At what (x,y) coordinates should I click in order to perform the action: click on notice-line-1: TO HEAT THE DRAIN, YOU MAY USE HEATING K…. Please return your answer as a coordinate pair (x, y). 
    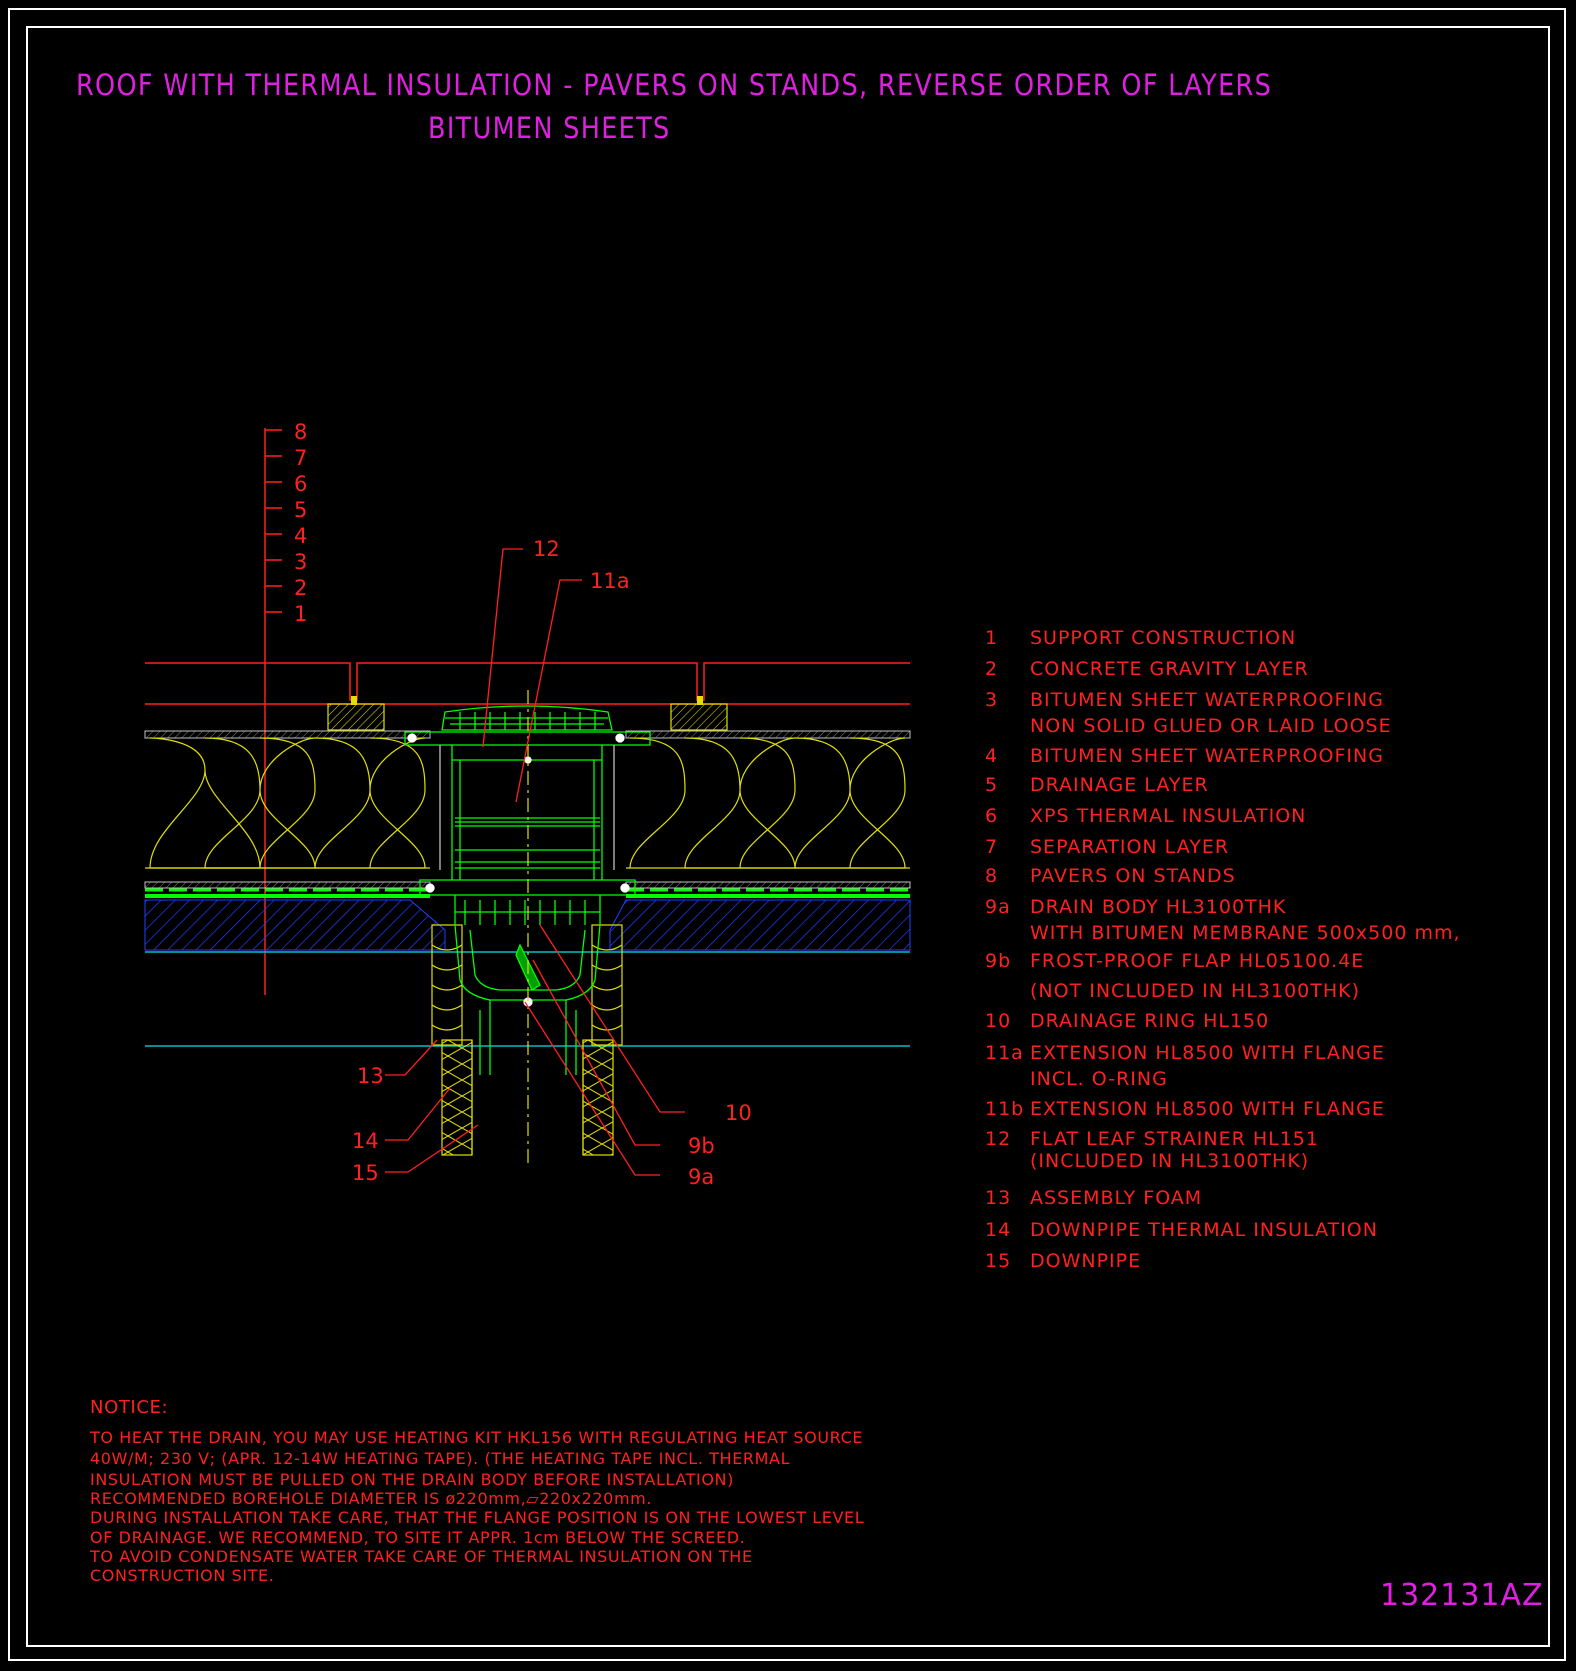
    Looking at the image, I should click on (477, 1437).